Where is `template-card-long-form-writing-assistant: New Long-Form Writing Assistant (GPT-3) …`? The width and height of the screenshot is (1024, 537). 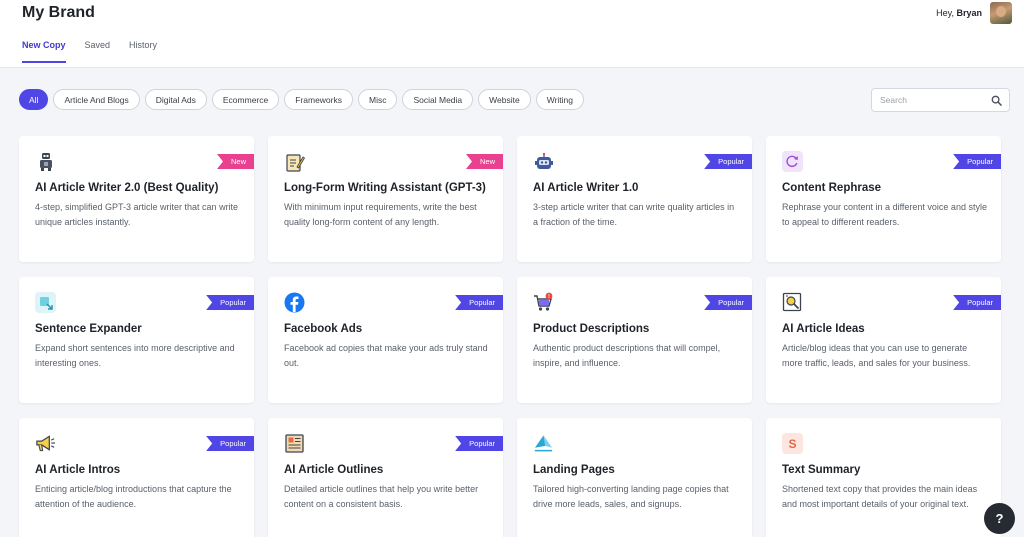
template-card-long-form-writing-assistant: New Long-Form Writing Assistant (GPT-3) … is located at coordinates (385, 199).